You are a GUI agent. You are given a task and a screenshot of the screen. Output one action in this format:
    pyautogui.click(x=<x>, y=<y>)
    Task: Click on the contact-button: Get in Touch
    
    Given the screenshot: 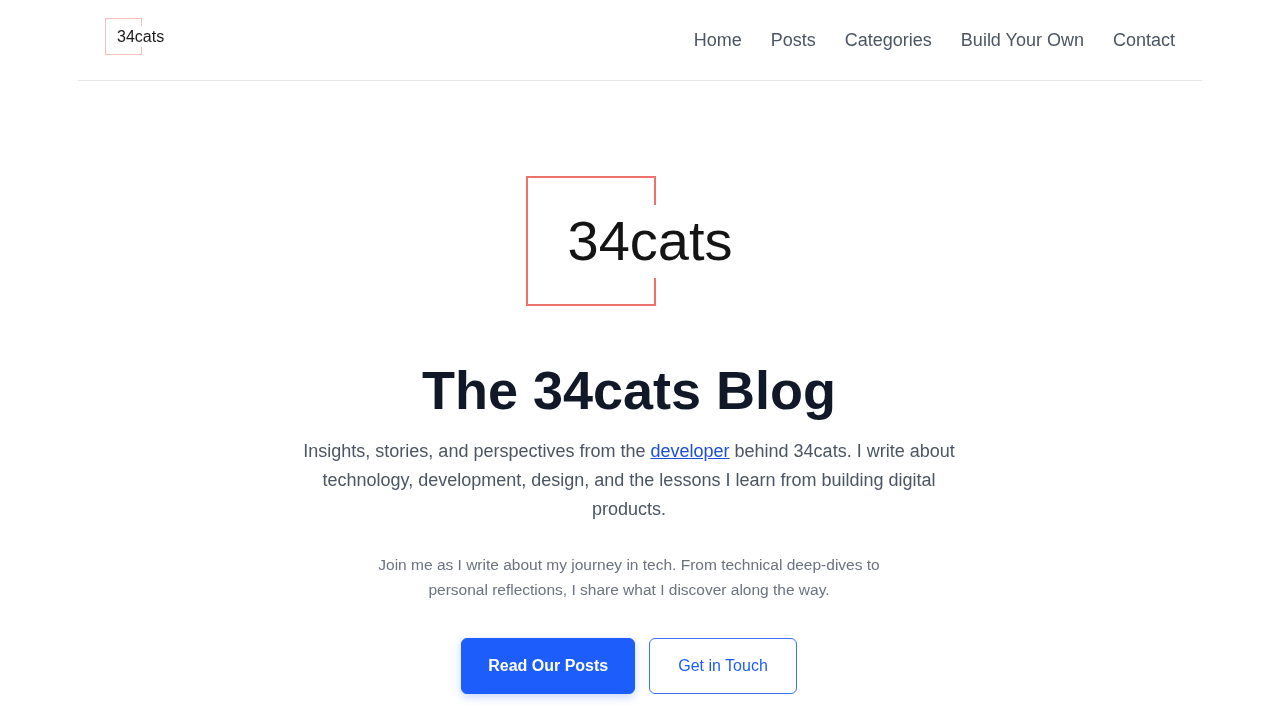 What is the action you would take?
    pyautogui.click(x=723, y=666)
    